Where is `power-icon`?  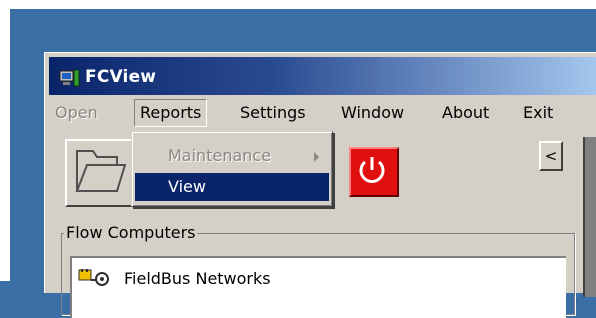 power-icon is located at coordinates (372, 170).